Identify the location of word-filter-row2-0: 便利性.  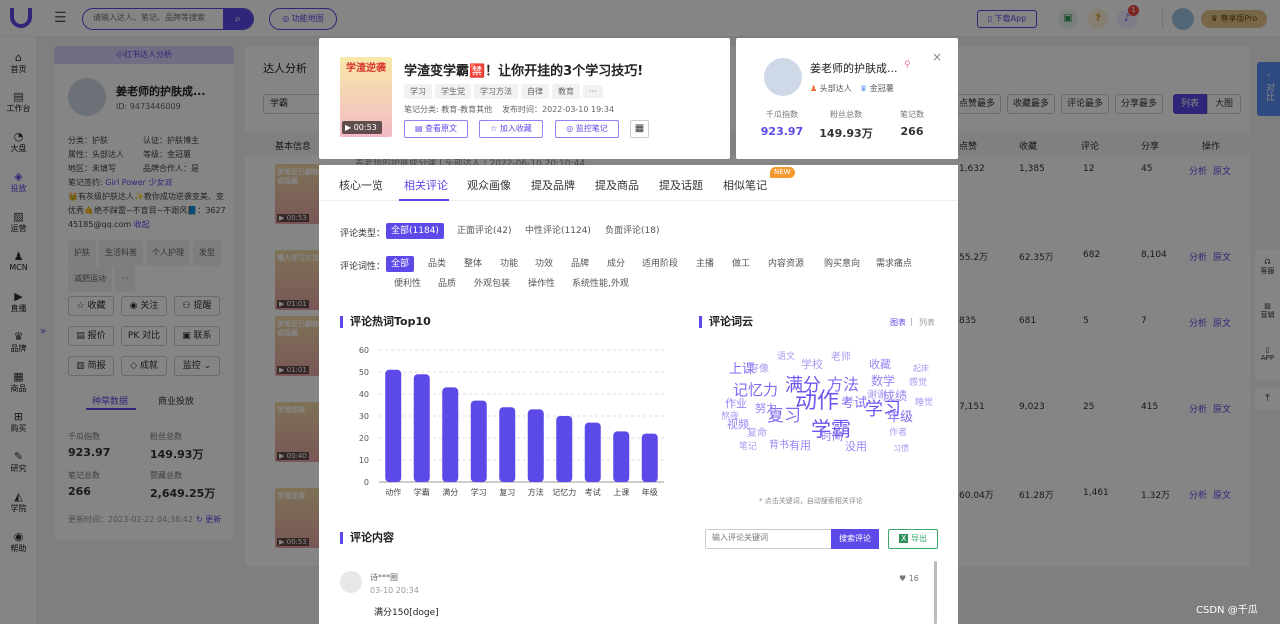
(407, 284).